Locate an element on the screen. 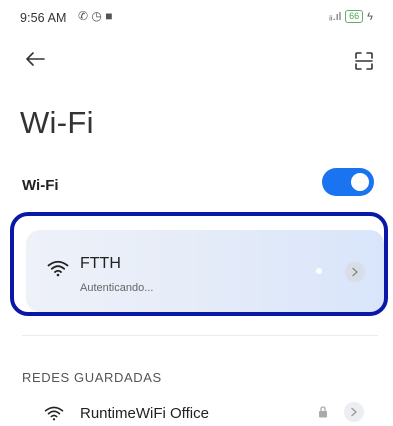 This screenshot has height=426, width=393. page-title: Wi-Fi is located at coordinates (57, 122).